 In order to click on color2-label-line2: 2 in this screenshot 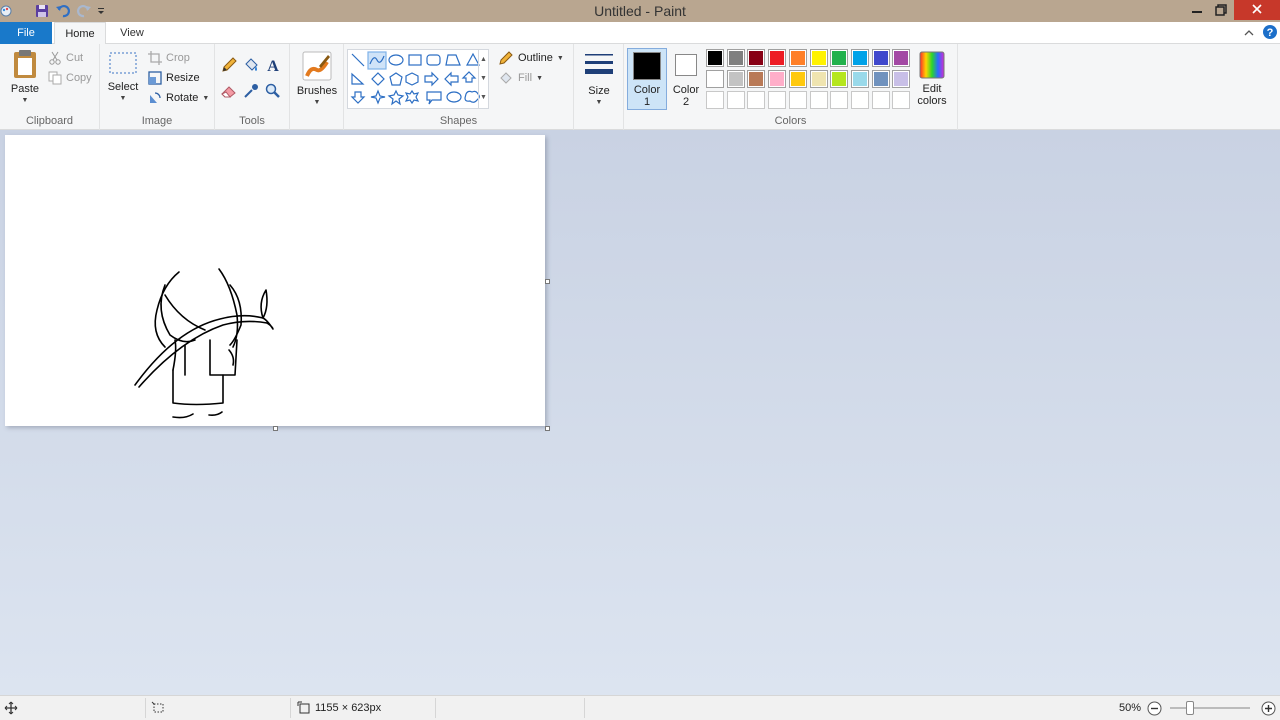, I will do `click(686, 102)`.